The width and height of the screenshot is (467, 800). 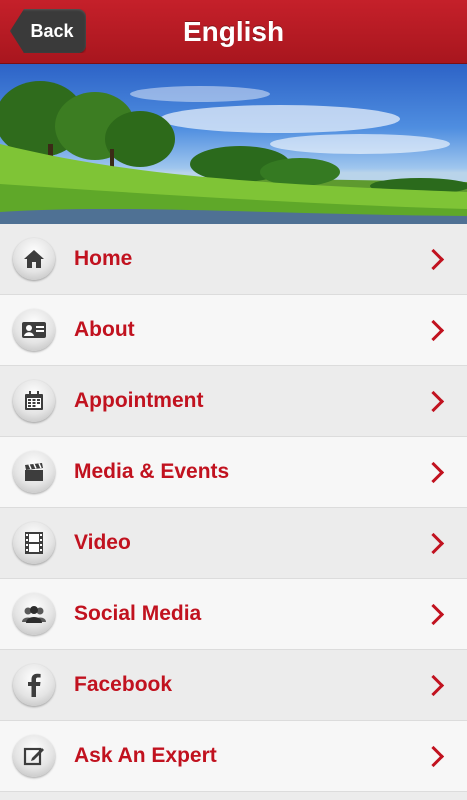 I want to click on page-title: English, so click(x=233, y=31).